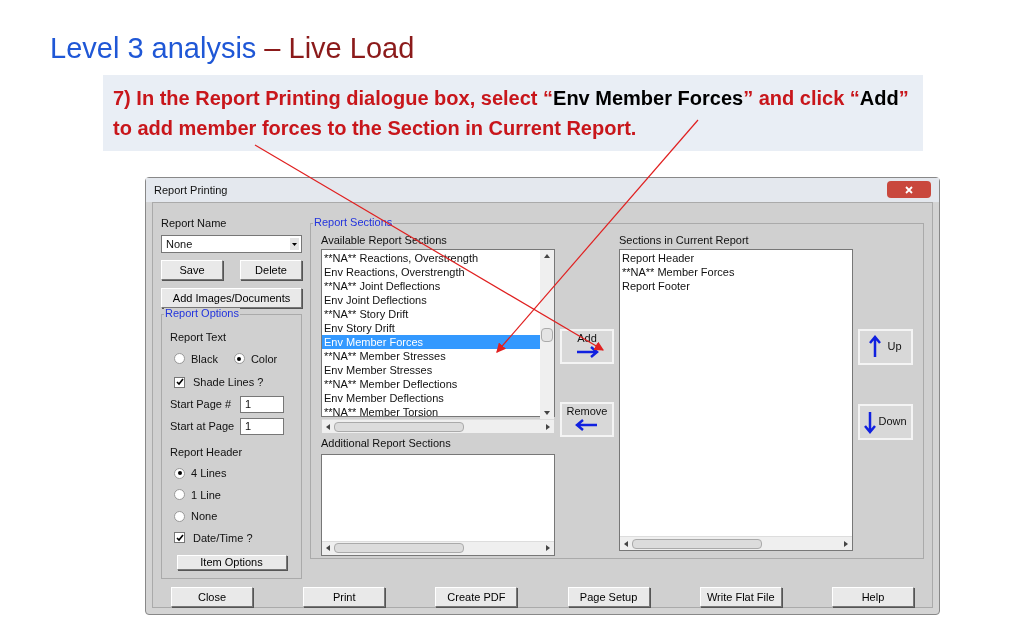 This screenshot has height=637, width=1015. Describe the element at coordinates (199, 337) in the screenshot. I see `field-label: Report Text` at that location.